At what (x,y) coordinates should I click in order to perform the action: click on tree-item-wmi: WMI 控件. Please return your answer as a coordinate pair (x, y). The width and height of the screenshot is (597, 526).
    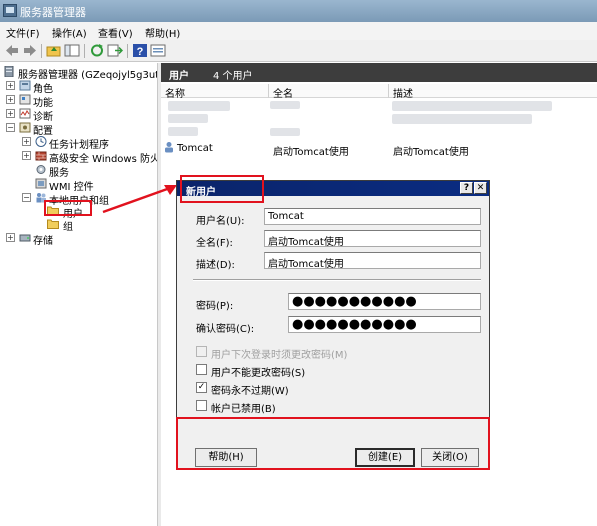
    Looking at the image, I should click on (71, 185).